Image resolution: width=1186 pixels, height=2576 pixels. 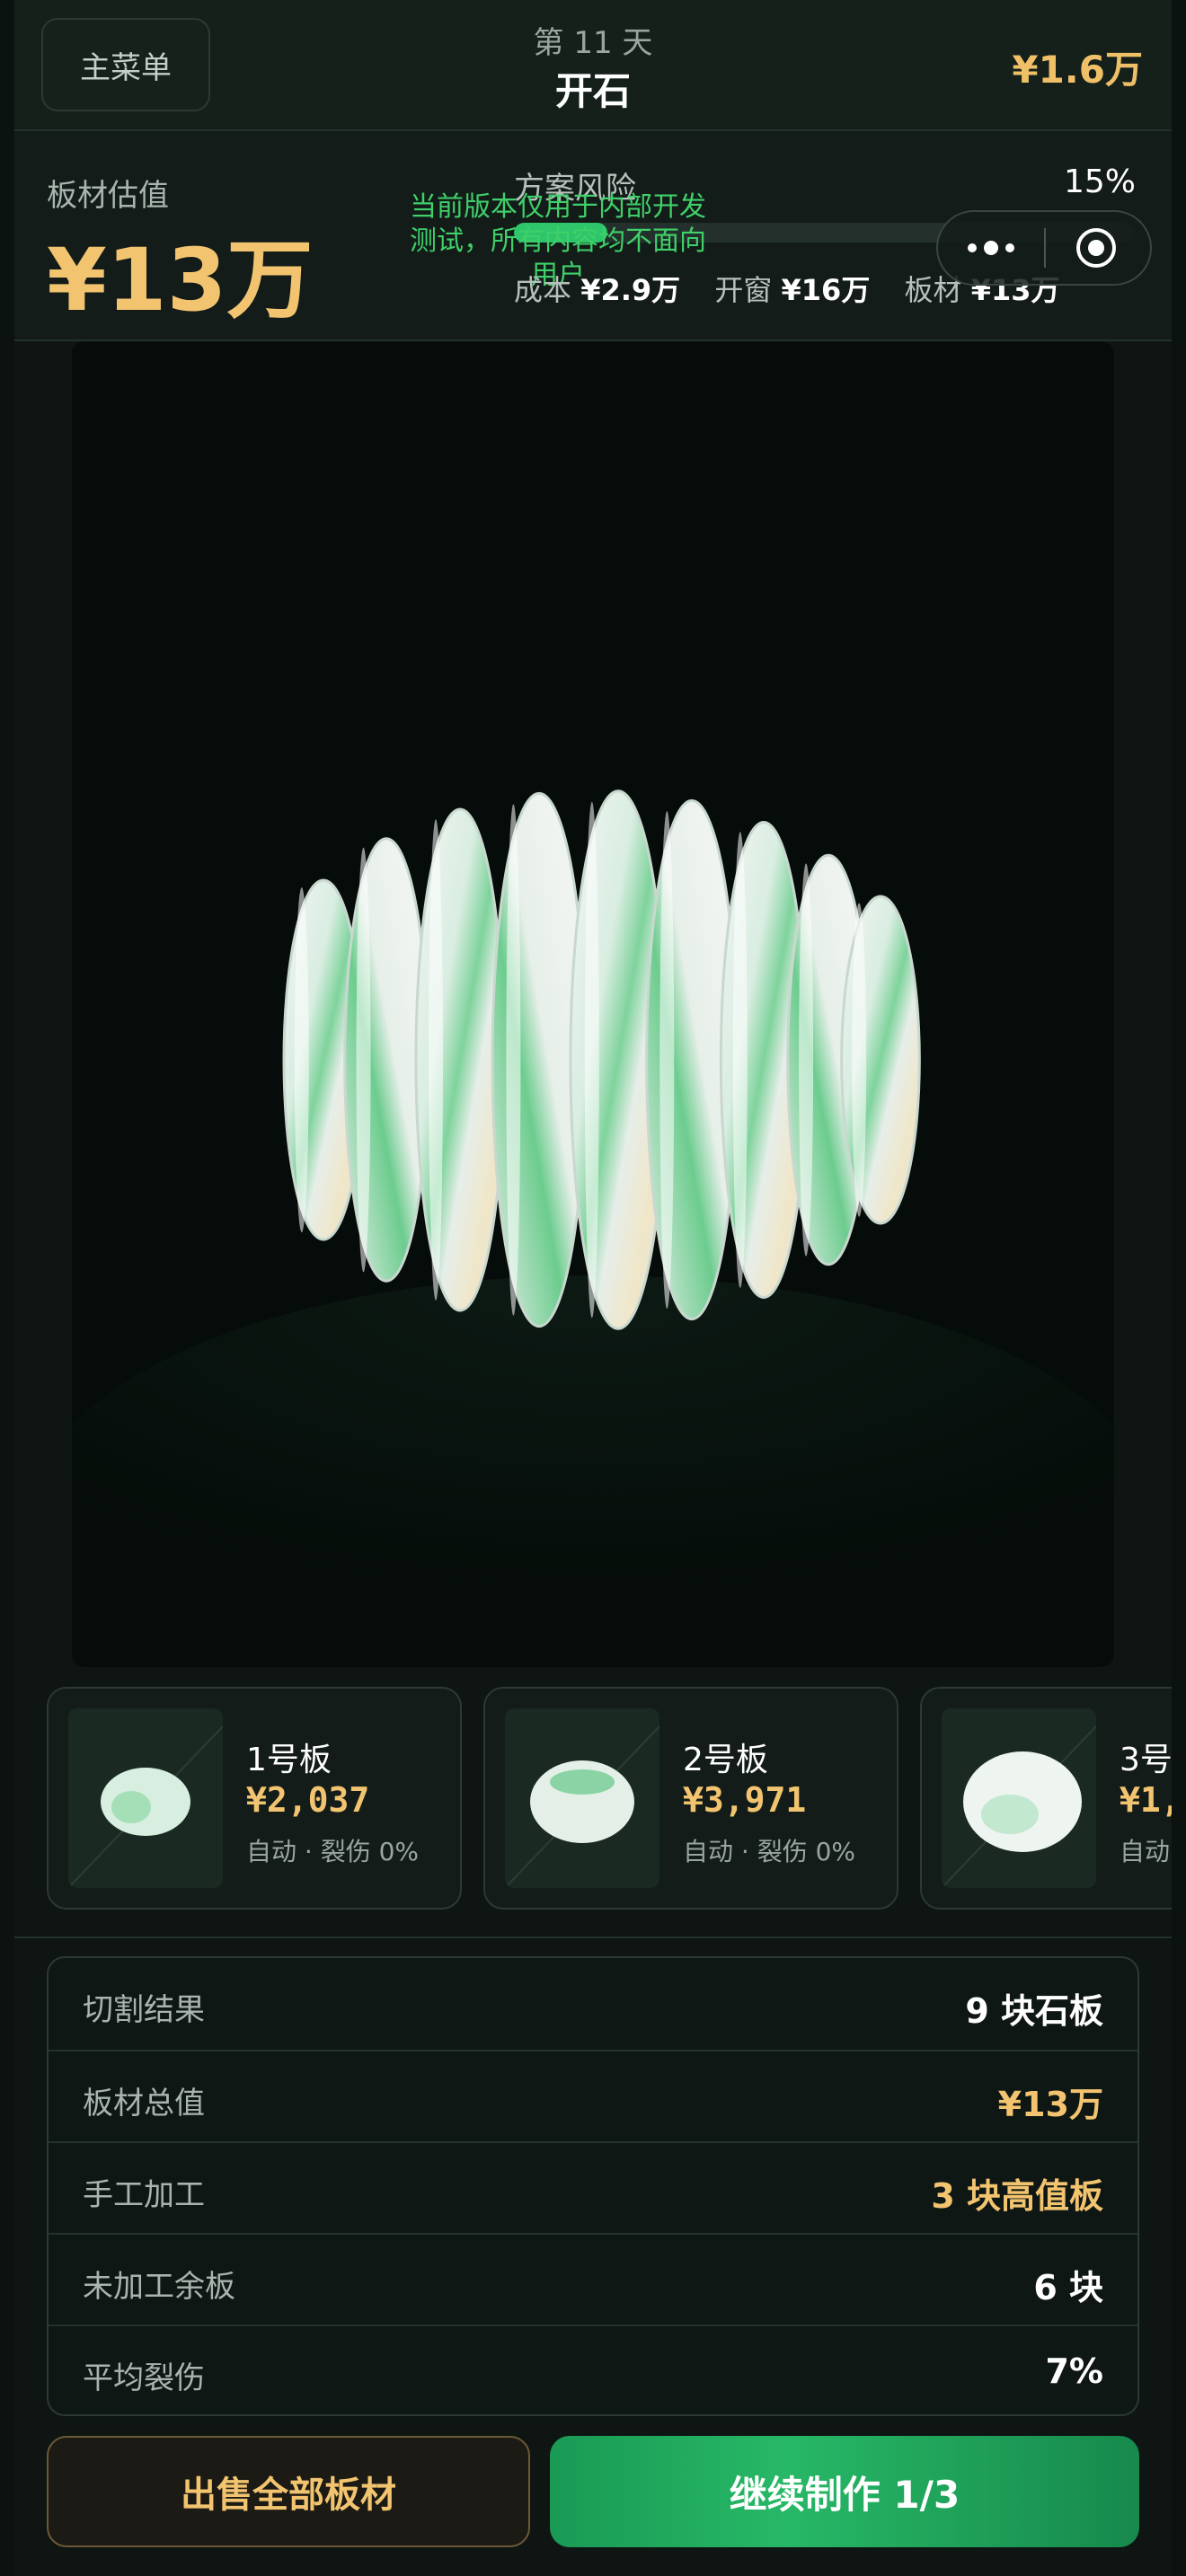 I want to click on slab-name: 3号板, so click(x=1146, y=1760).